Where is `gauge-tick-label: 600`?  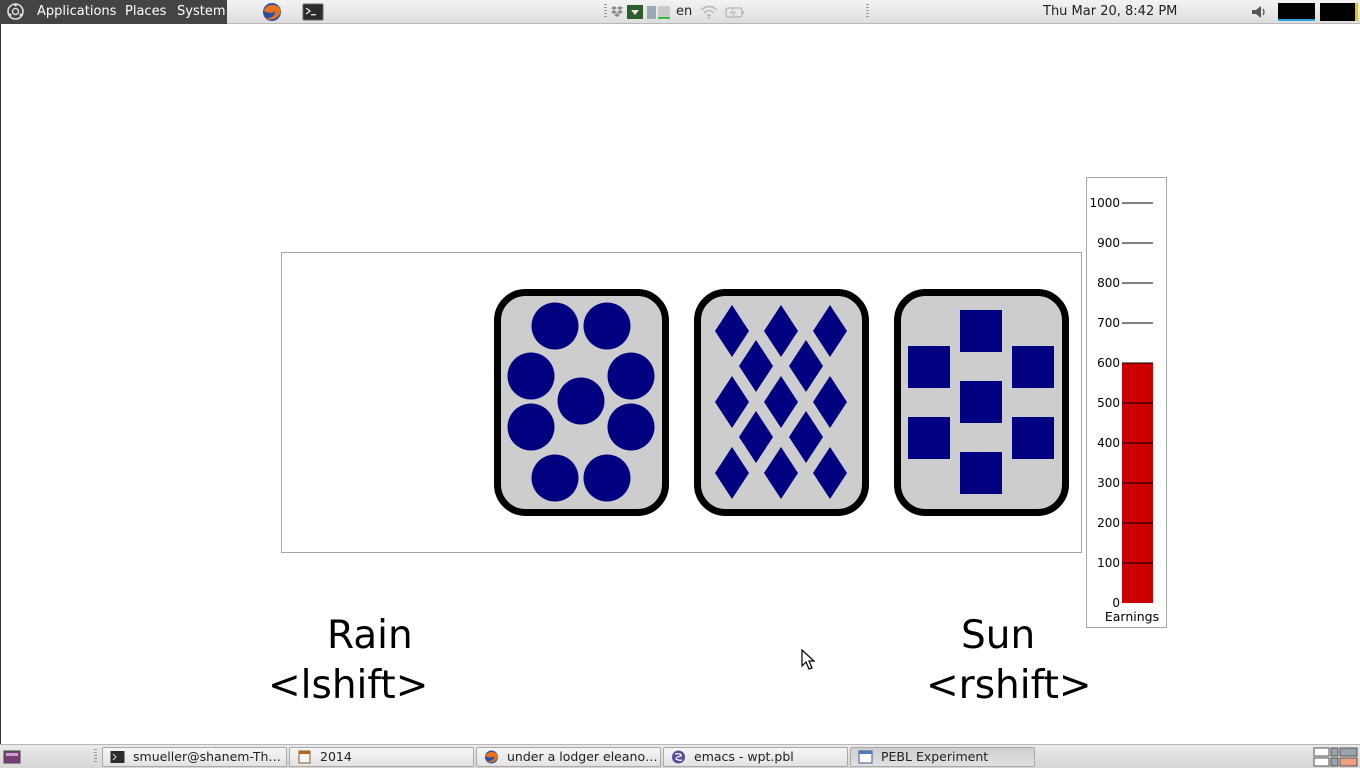 gauge-tick-label: 600 is located at coordinates (1108, 363).